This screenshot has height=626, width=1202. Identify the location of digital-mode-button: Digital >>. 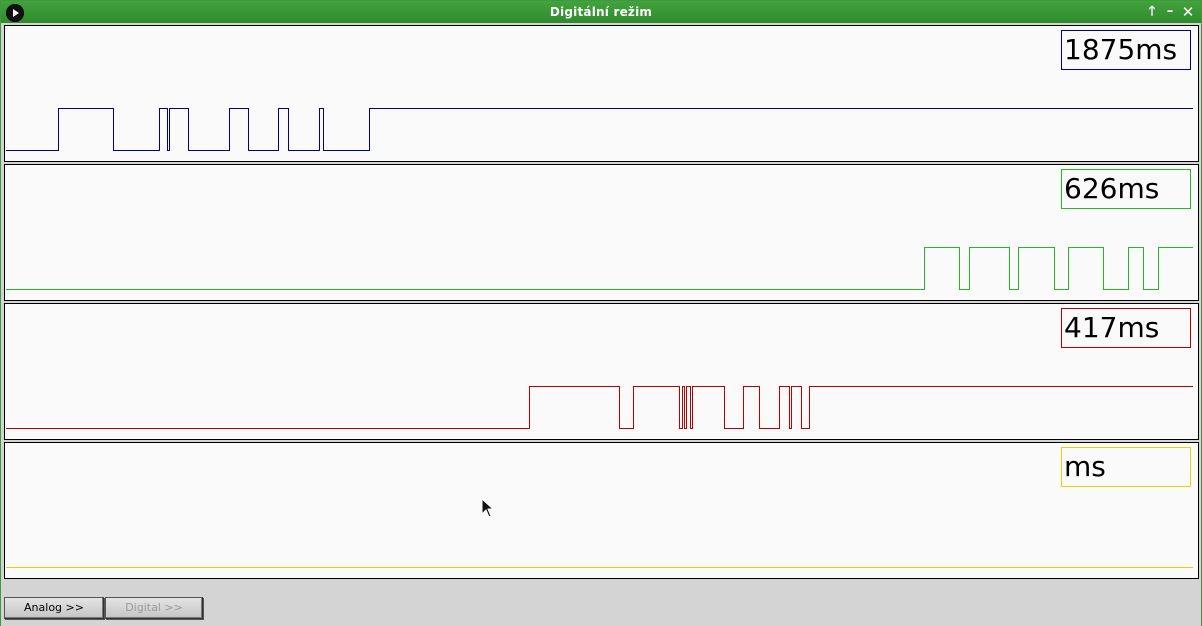
(154, 608).